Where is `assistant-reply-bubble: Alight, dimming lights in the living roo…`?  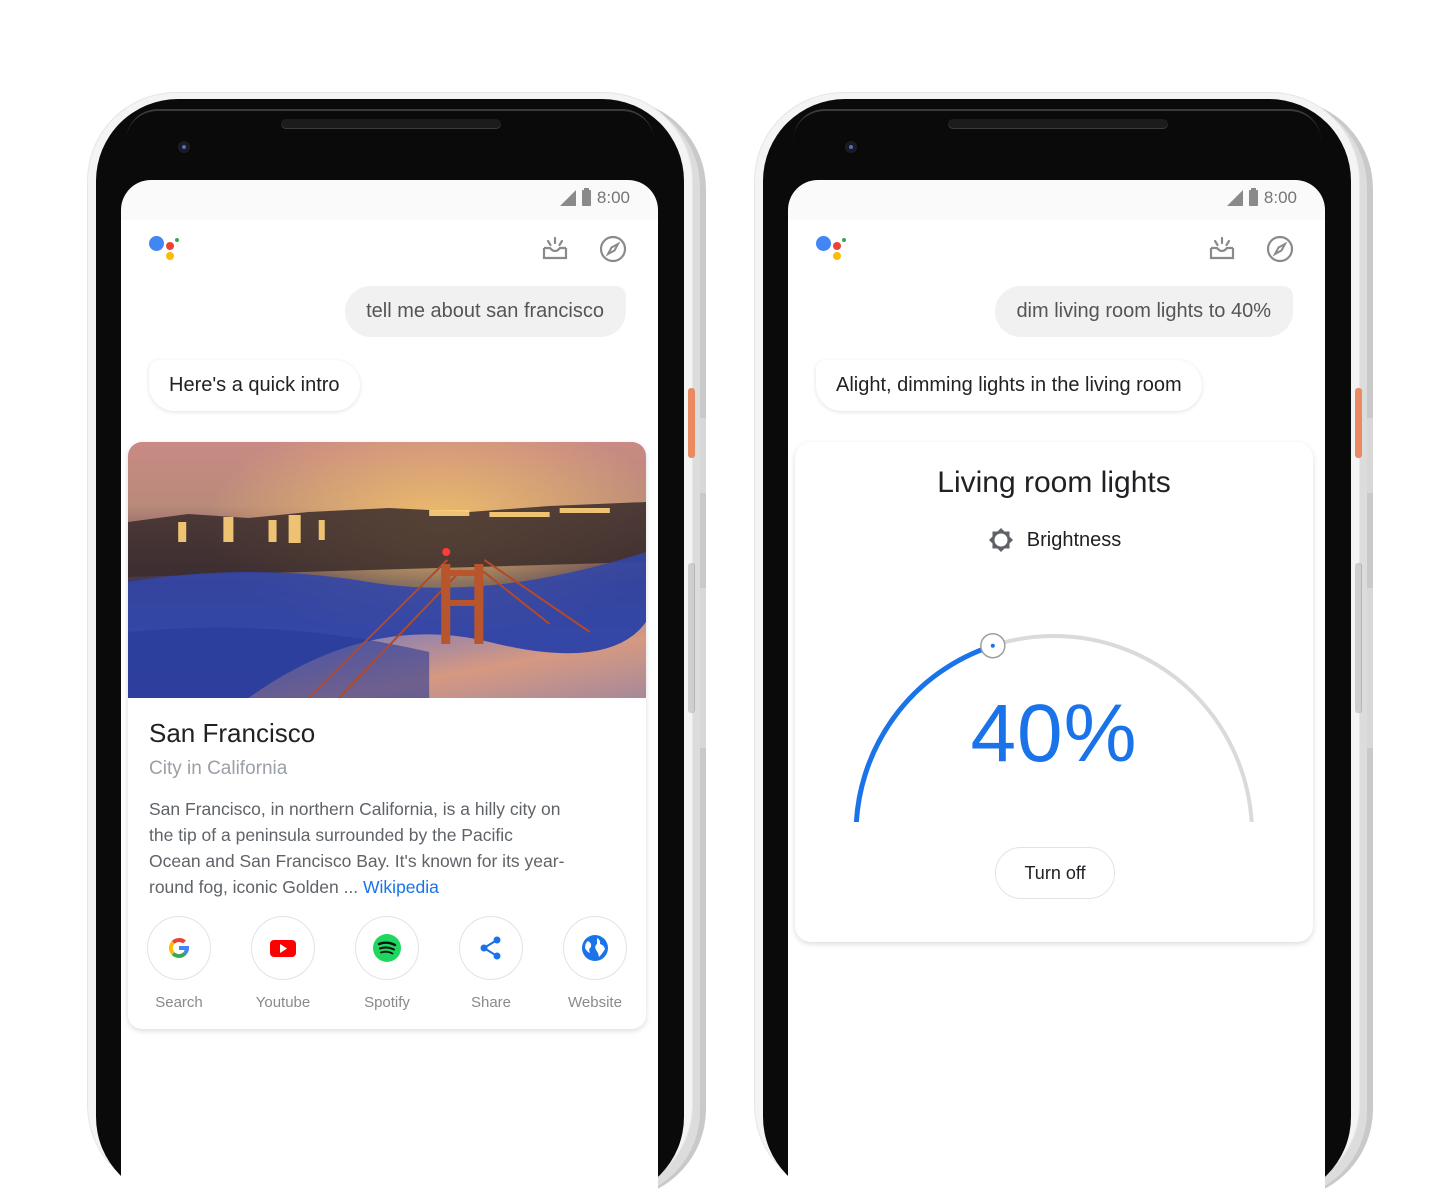
assistant-reply-bubble: Alight, dimming lights in the living roo… is located at coordinates (1009, 385).